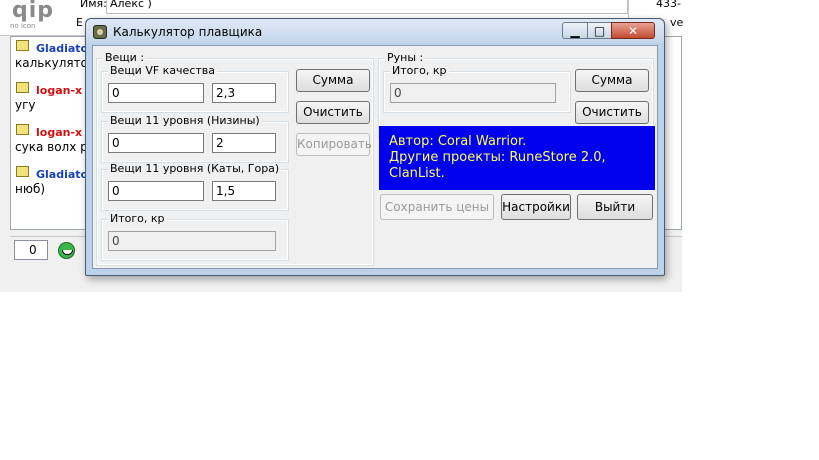  What do you see at coordinates (367, 7) in the screenshot?
I see `name-field` at bounding box center [367, 7].